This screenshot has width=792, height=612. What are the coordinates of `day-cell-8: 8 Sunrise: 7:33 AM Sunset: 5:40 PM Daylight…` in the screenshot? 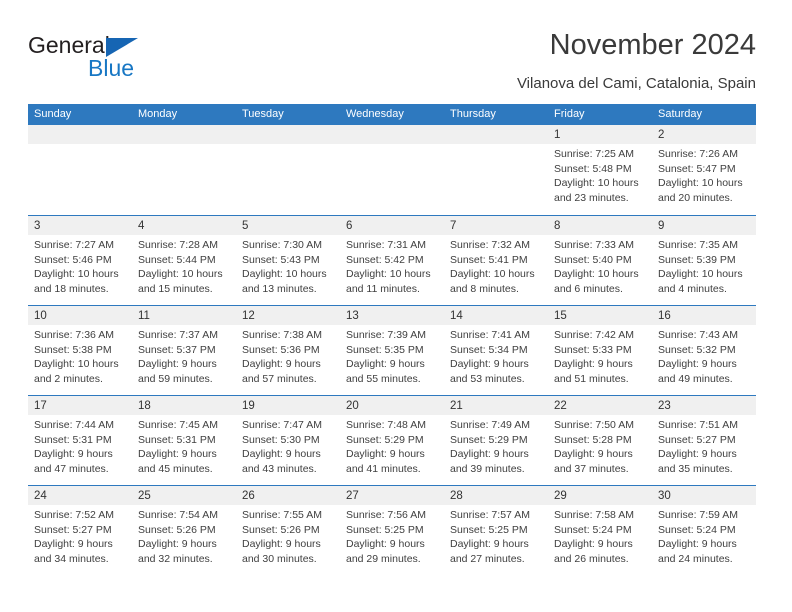 It's located at (600, 260).